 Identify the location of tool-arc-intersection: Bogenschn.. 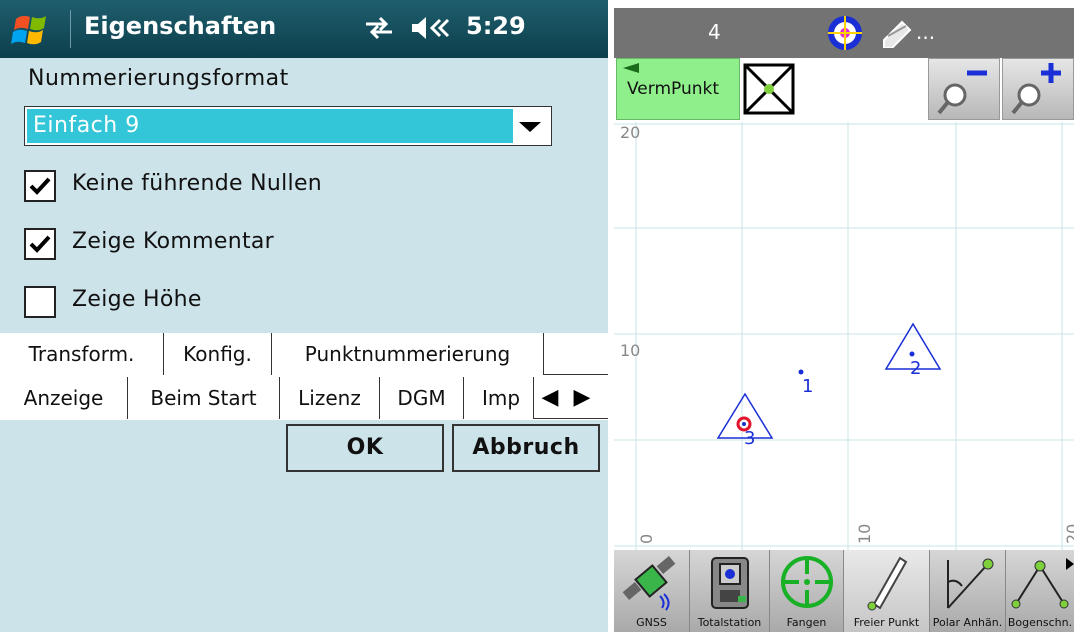
(1040, 591).